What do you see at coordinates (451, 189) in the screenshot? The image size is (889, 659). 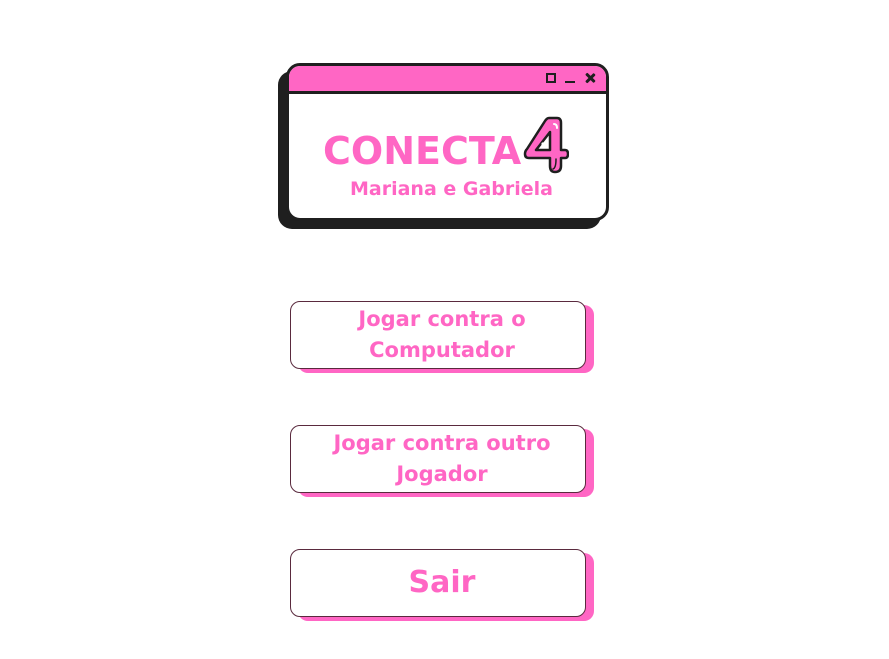 I see `authors-subtitle: Mariana e Gabriela` at bounding box center [451, 189].